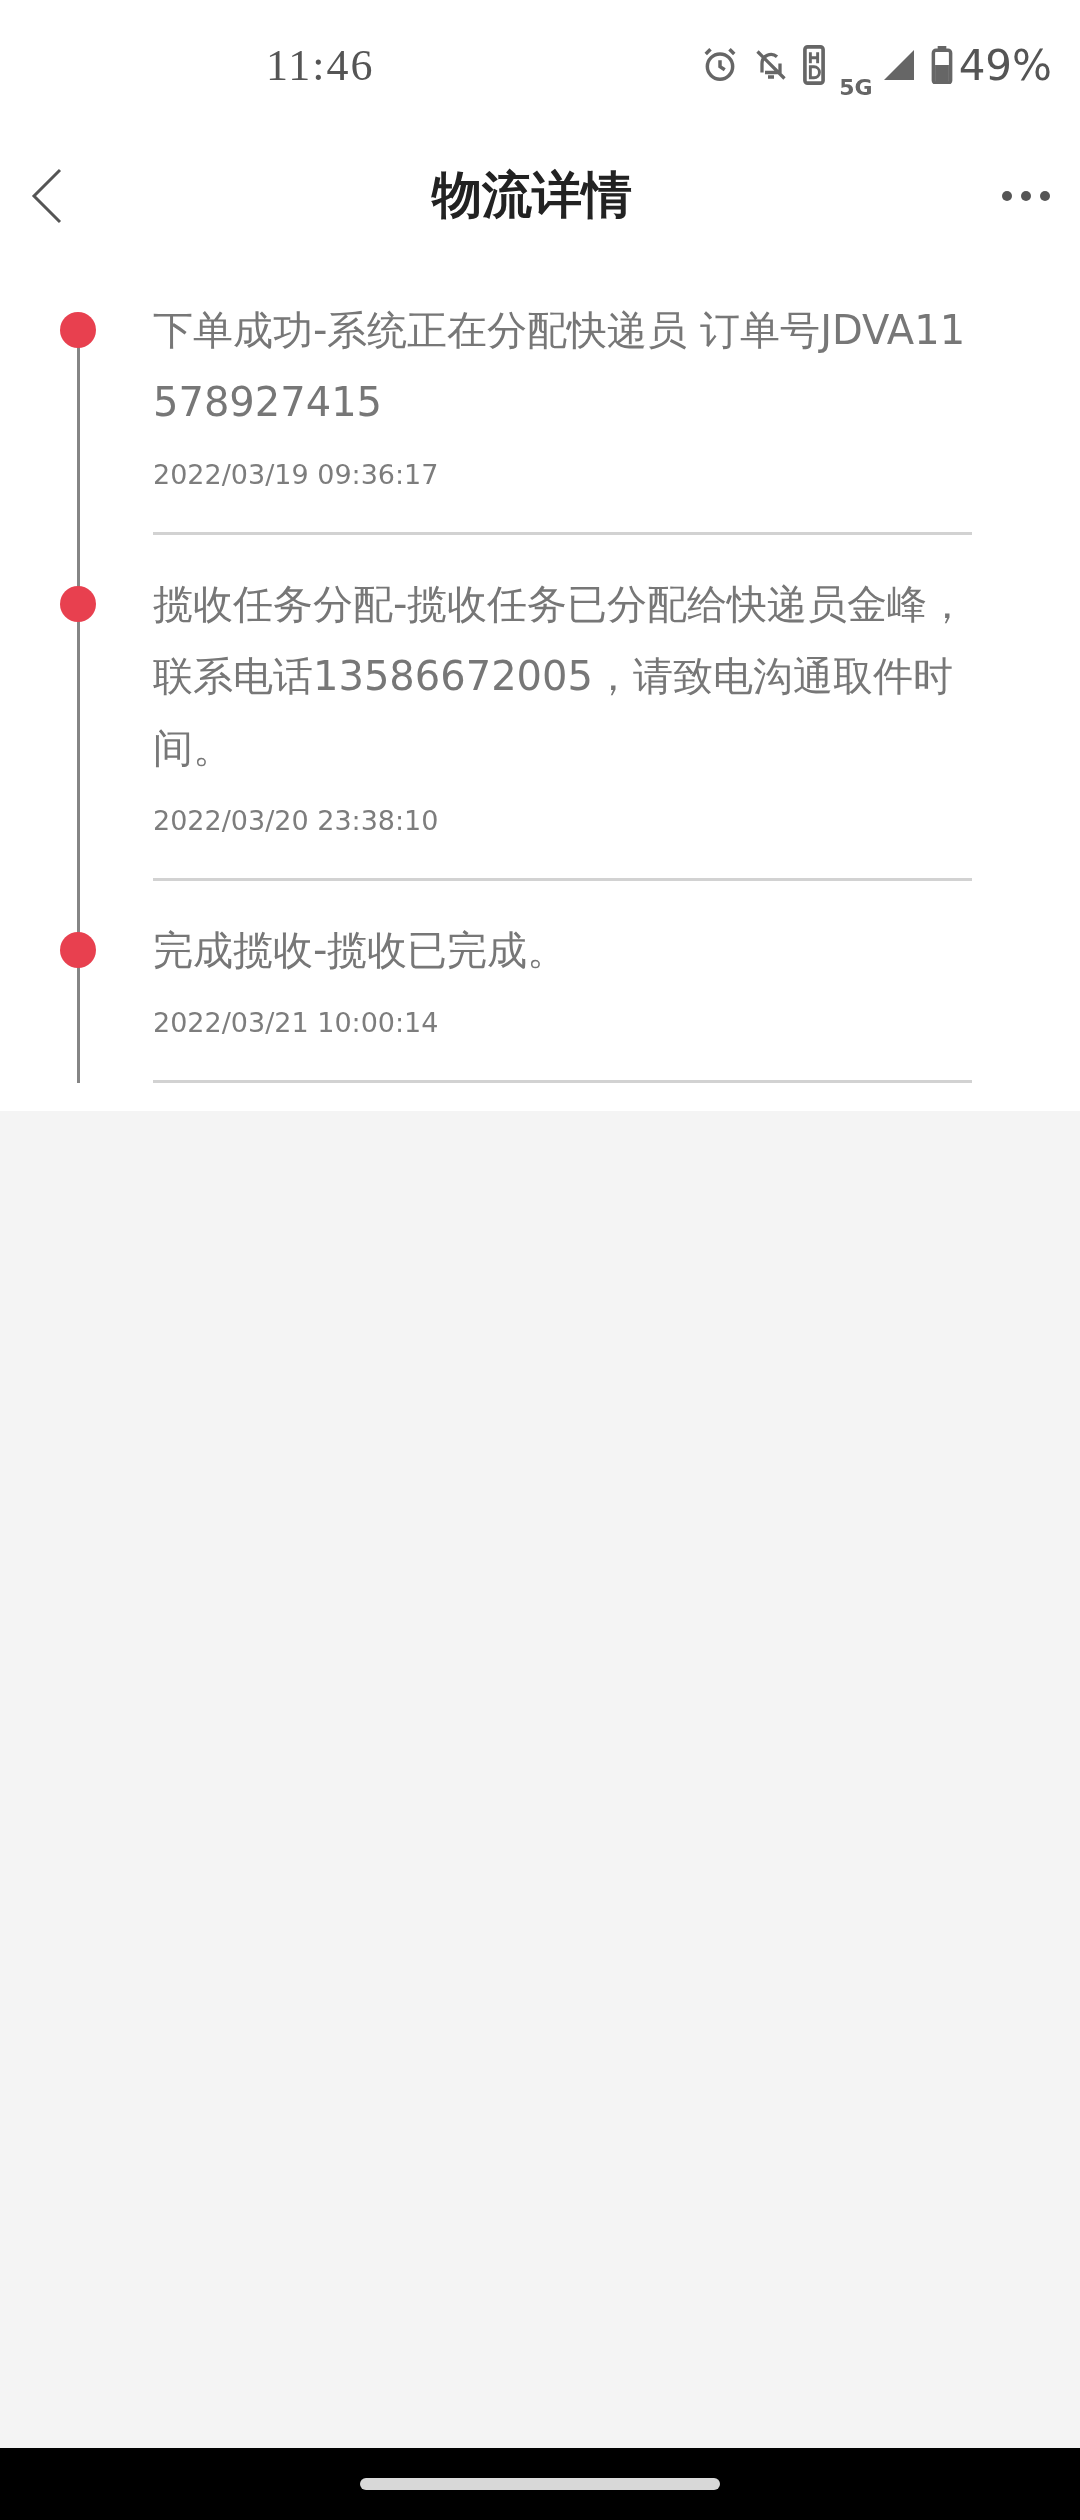 This screenshot has height=2520, width=1080. I want to click on event-description: 完成揽收-揽收已完成。, so click(361, 950).